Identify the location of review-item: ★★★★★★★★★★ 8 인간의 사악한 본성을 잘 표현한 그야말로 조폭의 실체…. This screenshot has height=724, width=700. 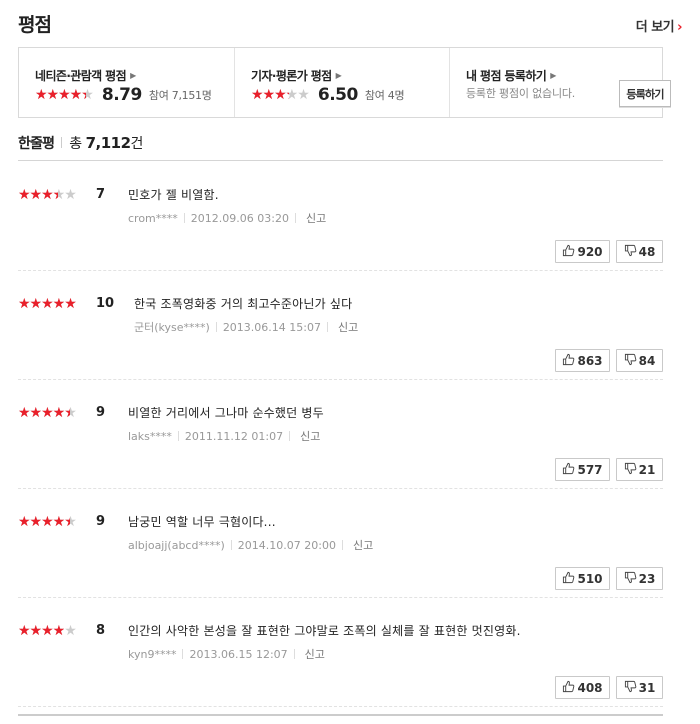
(340, 652).